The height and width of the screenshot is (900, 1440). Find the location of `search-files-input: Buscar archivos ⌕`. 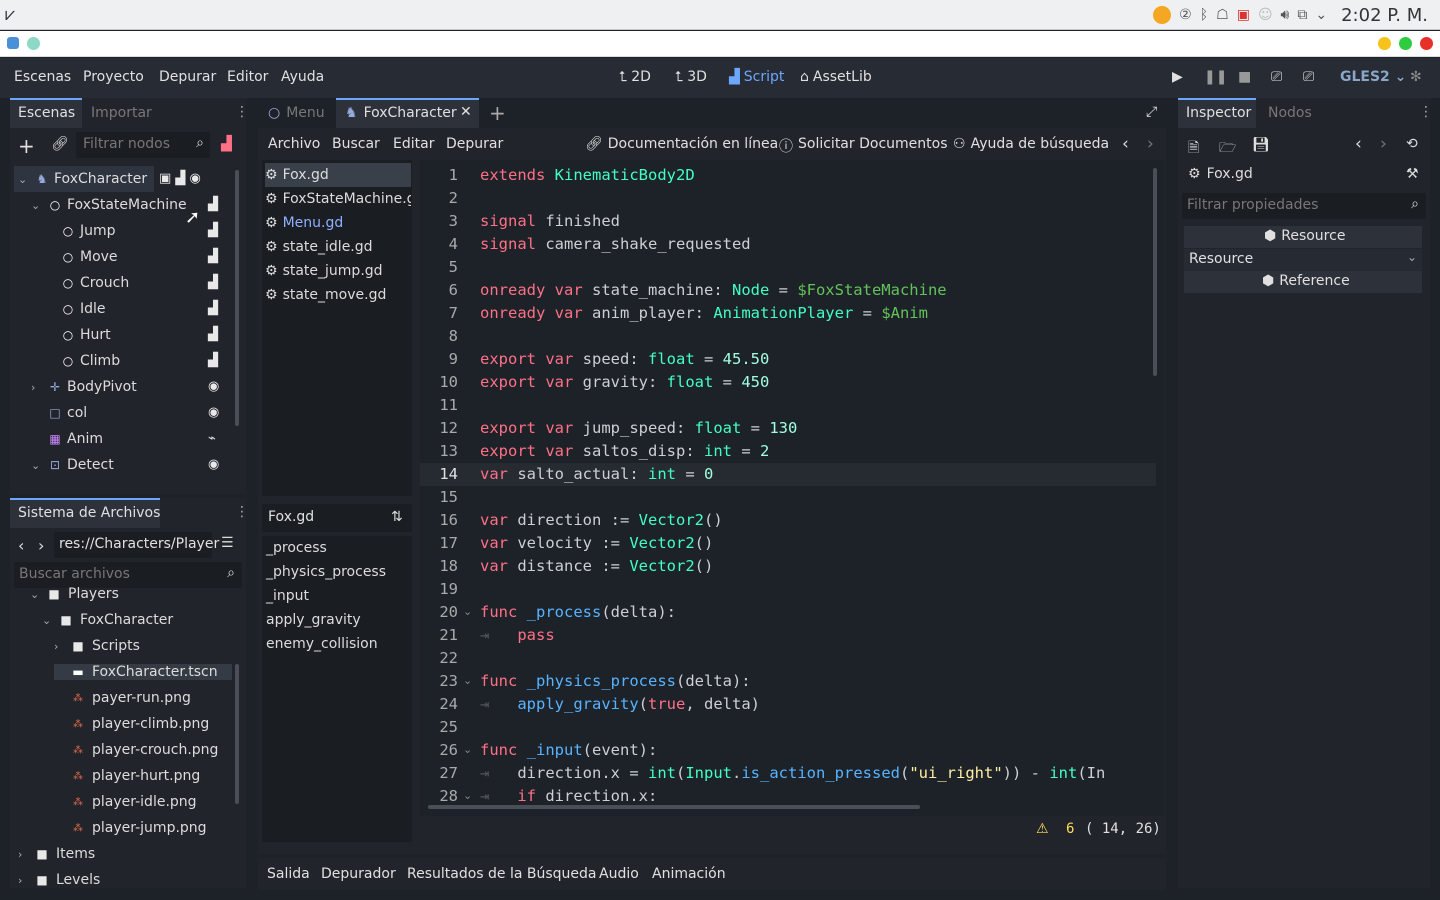

search-files-input: Buscar archivos ⌕ is located at coordinates (128, 575).